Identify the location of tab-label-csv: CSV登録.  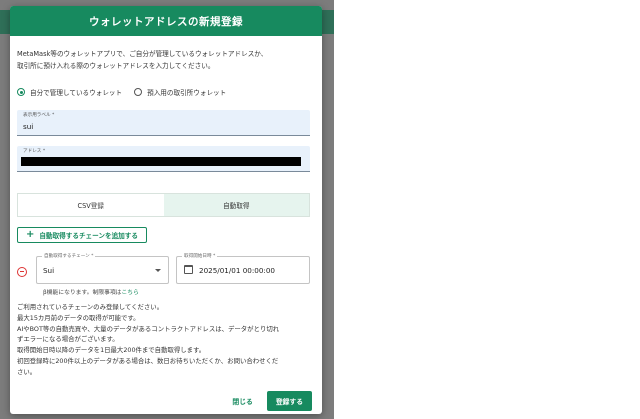
(91, 206).